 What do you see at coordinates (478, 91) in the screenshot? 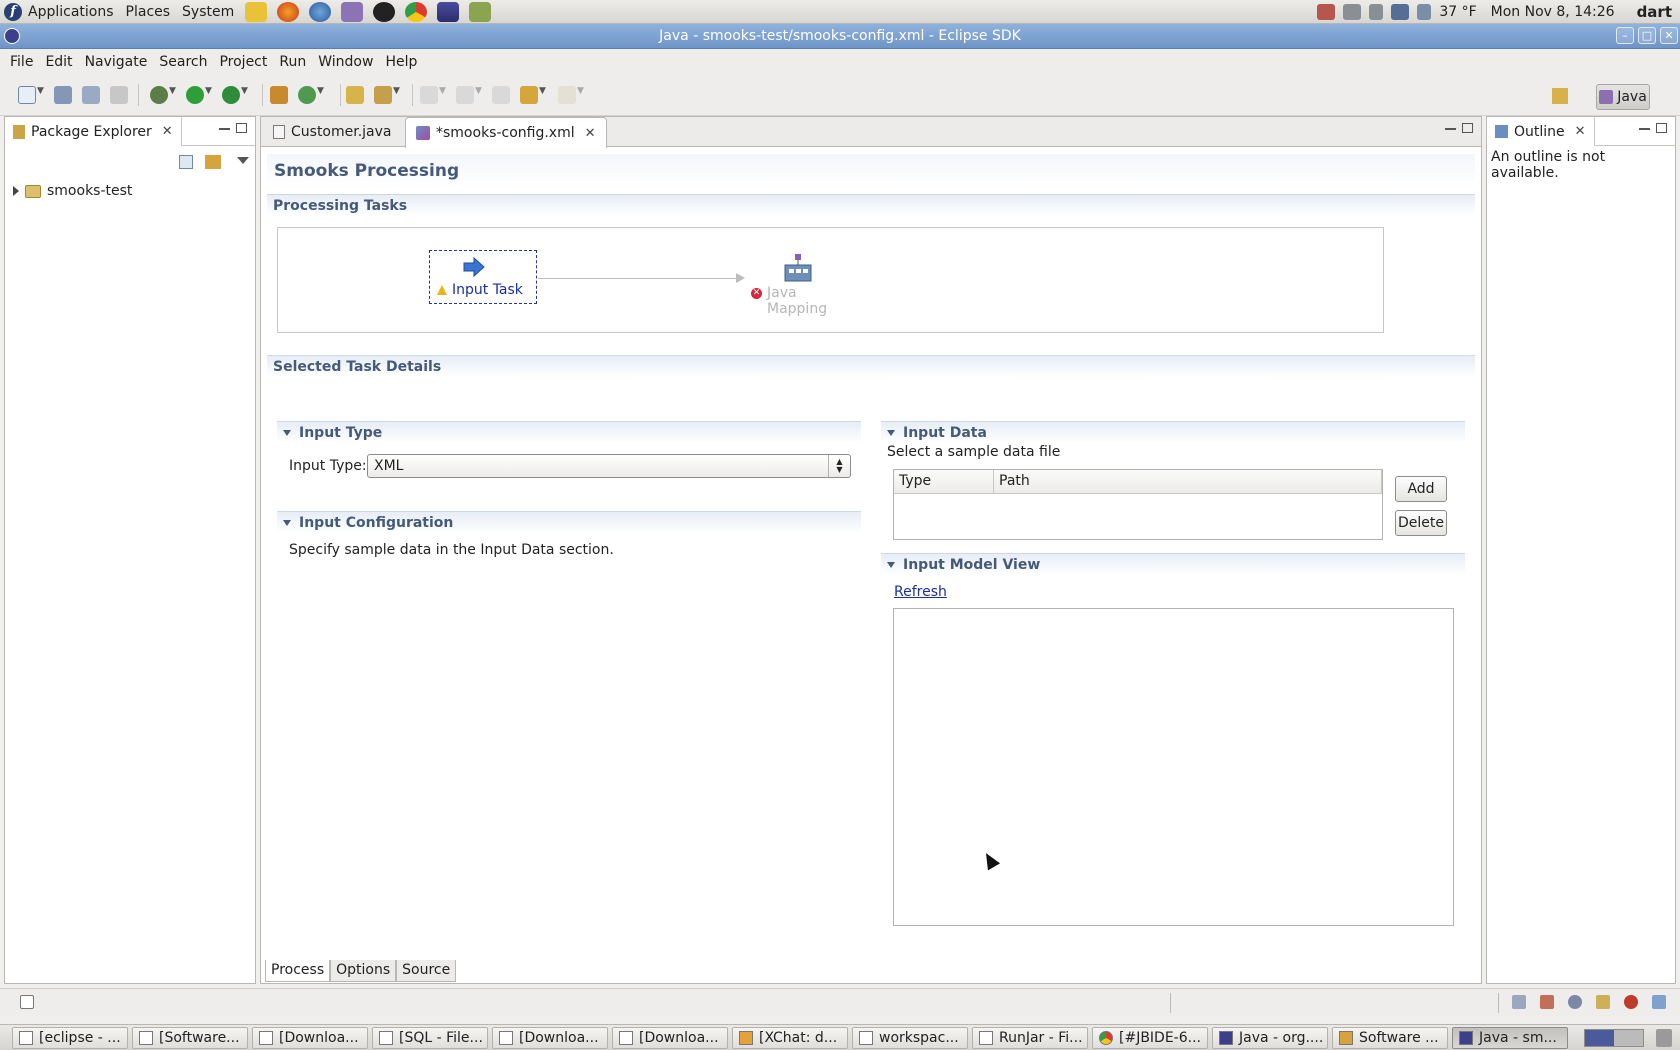
I see `previous-annotation-dropdown-icon: ▼` at bounding box center [478, 91].